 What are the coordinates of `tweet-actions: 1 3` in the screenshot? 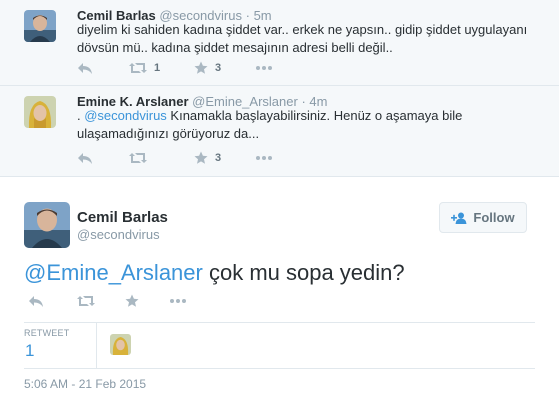 It's located at (174, 68).